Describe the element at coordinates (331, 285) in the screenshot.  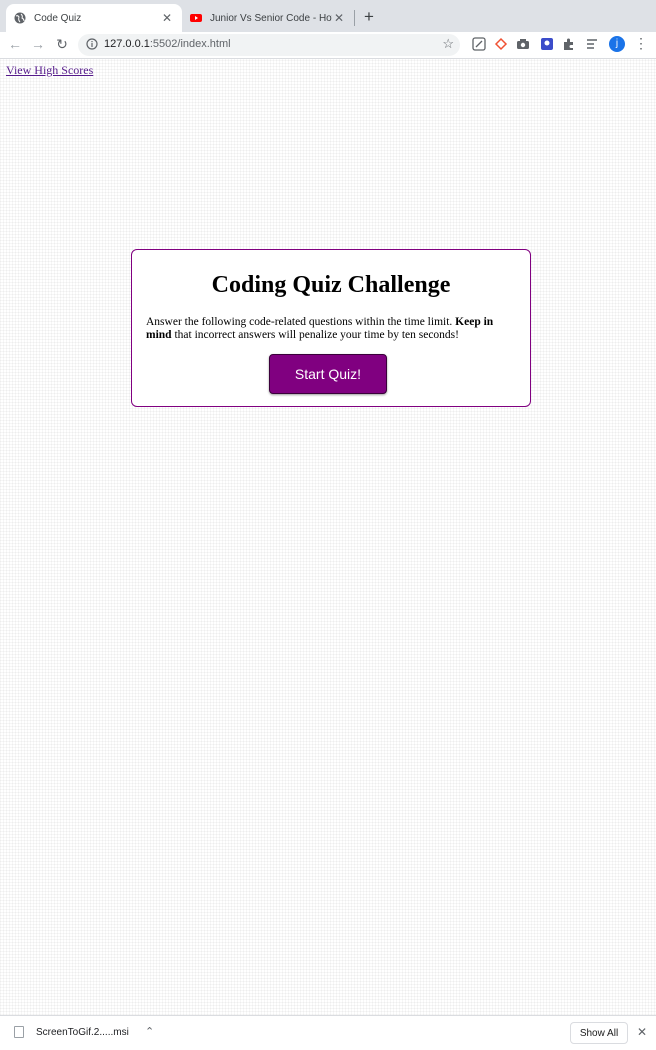
I see `page-title: Coding Quiz Challenge` at that location.